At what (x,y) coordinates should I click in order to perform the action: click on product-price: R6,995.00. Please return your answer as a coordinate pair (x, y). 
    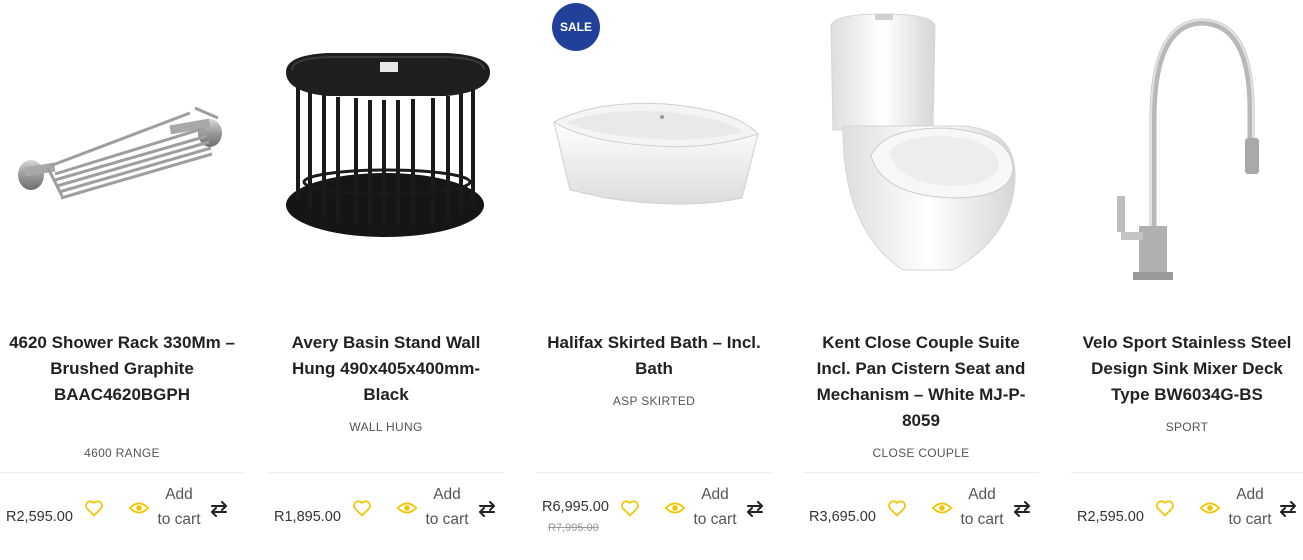
    Looking at the image, I should click on (575, 507).